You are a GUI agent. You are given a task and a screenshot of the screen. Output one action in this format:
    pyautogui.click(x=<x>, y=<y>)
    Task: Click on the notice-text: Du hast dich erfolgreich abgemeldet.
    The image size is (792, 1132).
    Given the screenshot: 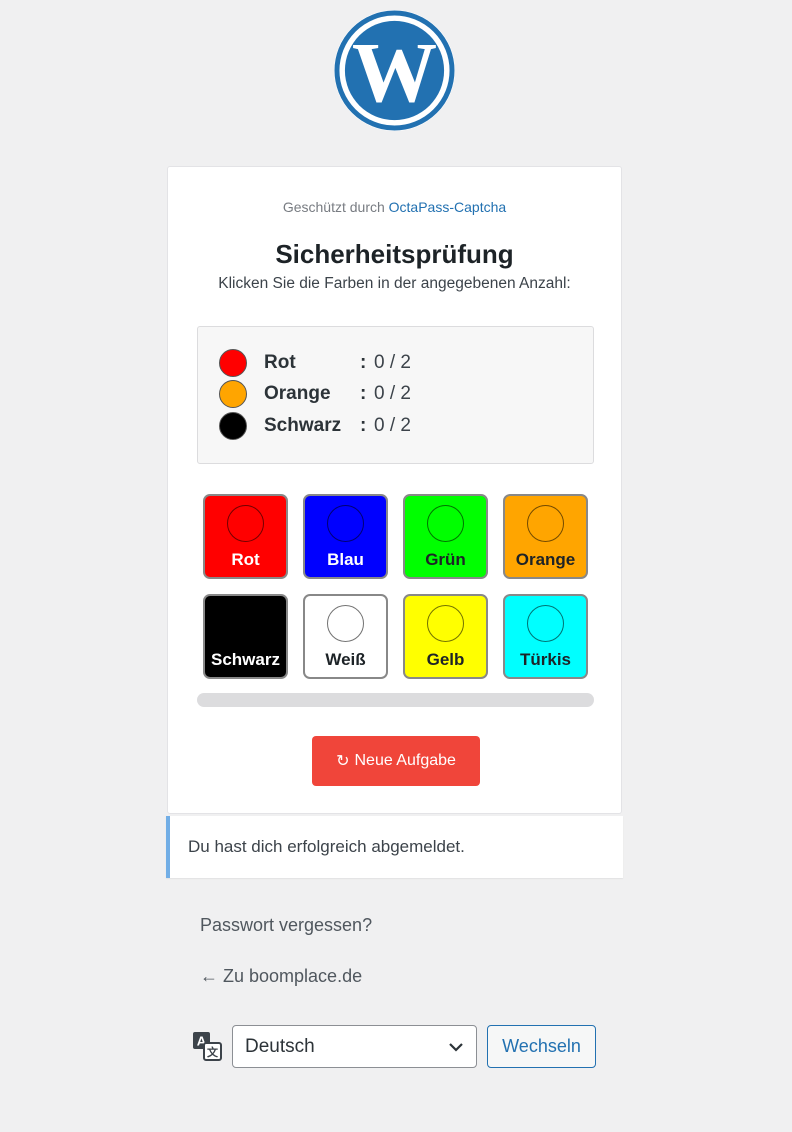 What is the action you would take?
    pyautogui.click(x=326, y=846)
    